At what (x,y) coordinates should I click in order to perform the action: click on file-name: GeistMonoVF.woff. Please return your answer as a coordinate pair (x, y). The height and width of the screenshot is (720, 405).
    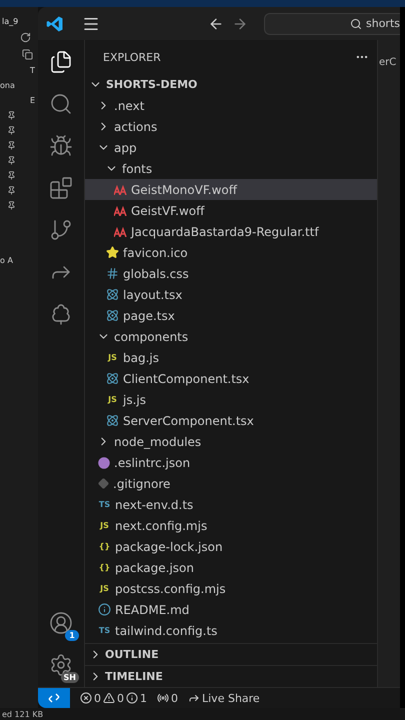
    Looking at the image, I should click on (184, 189).